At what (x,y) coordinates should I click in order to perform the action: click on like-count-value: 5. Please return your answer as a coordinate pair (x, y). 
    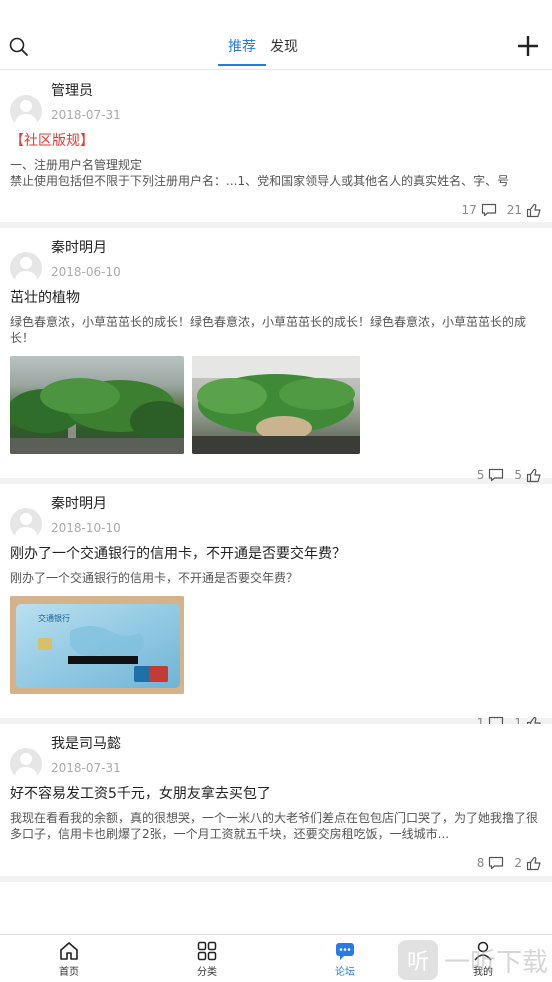
    Looking at the image, I should click on (518, 475).